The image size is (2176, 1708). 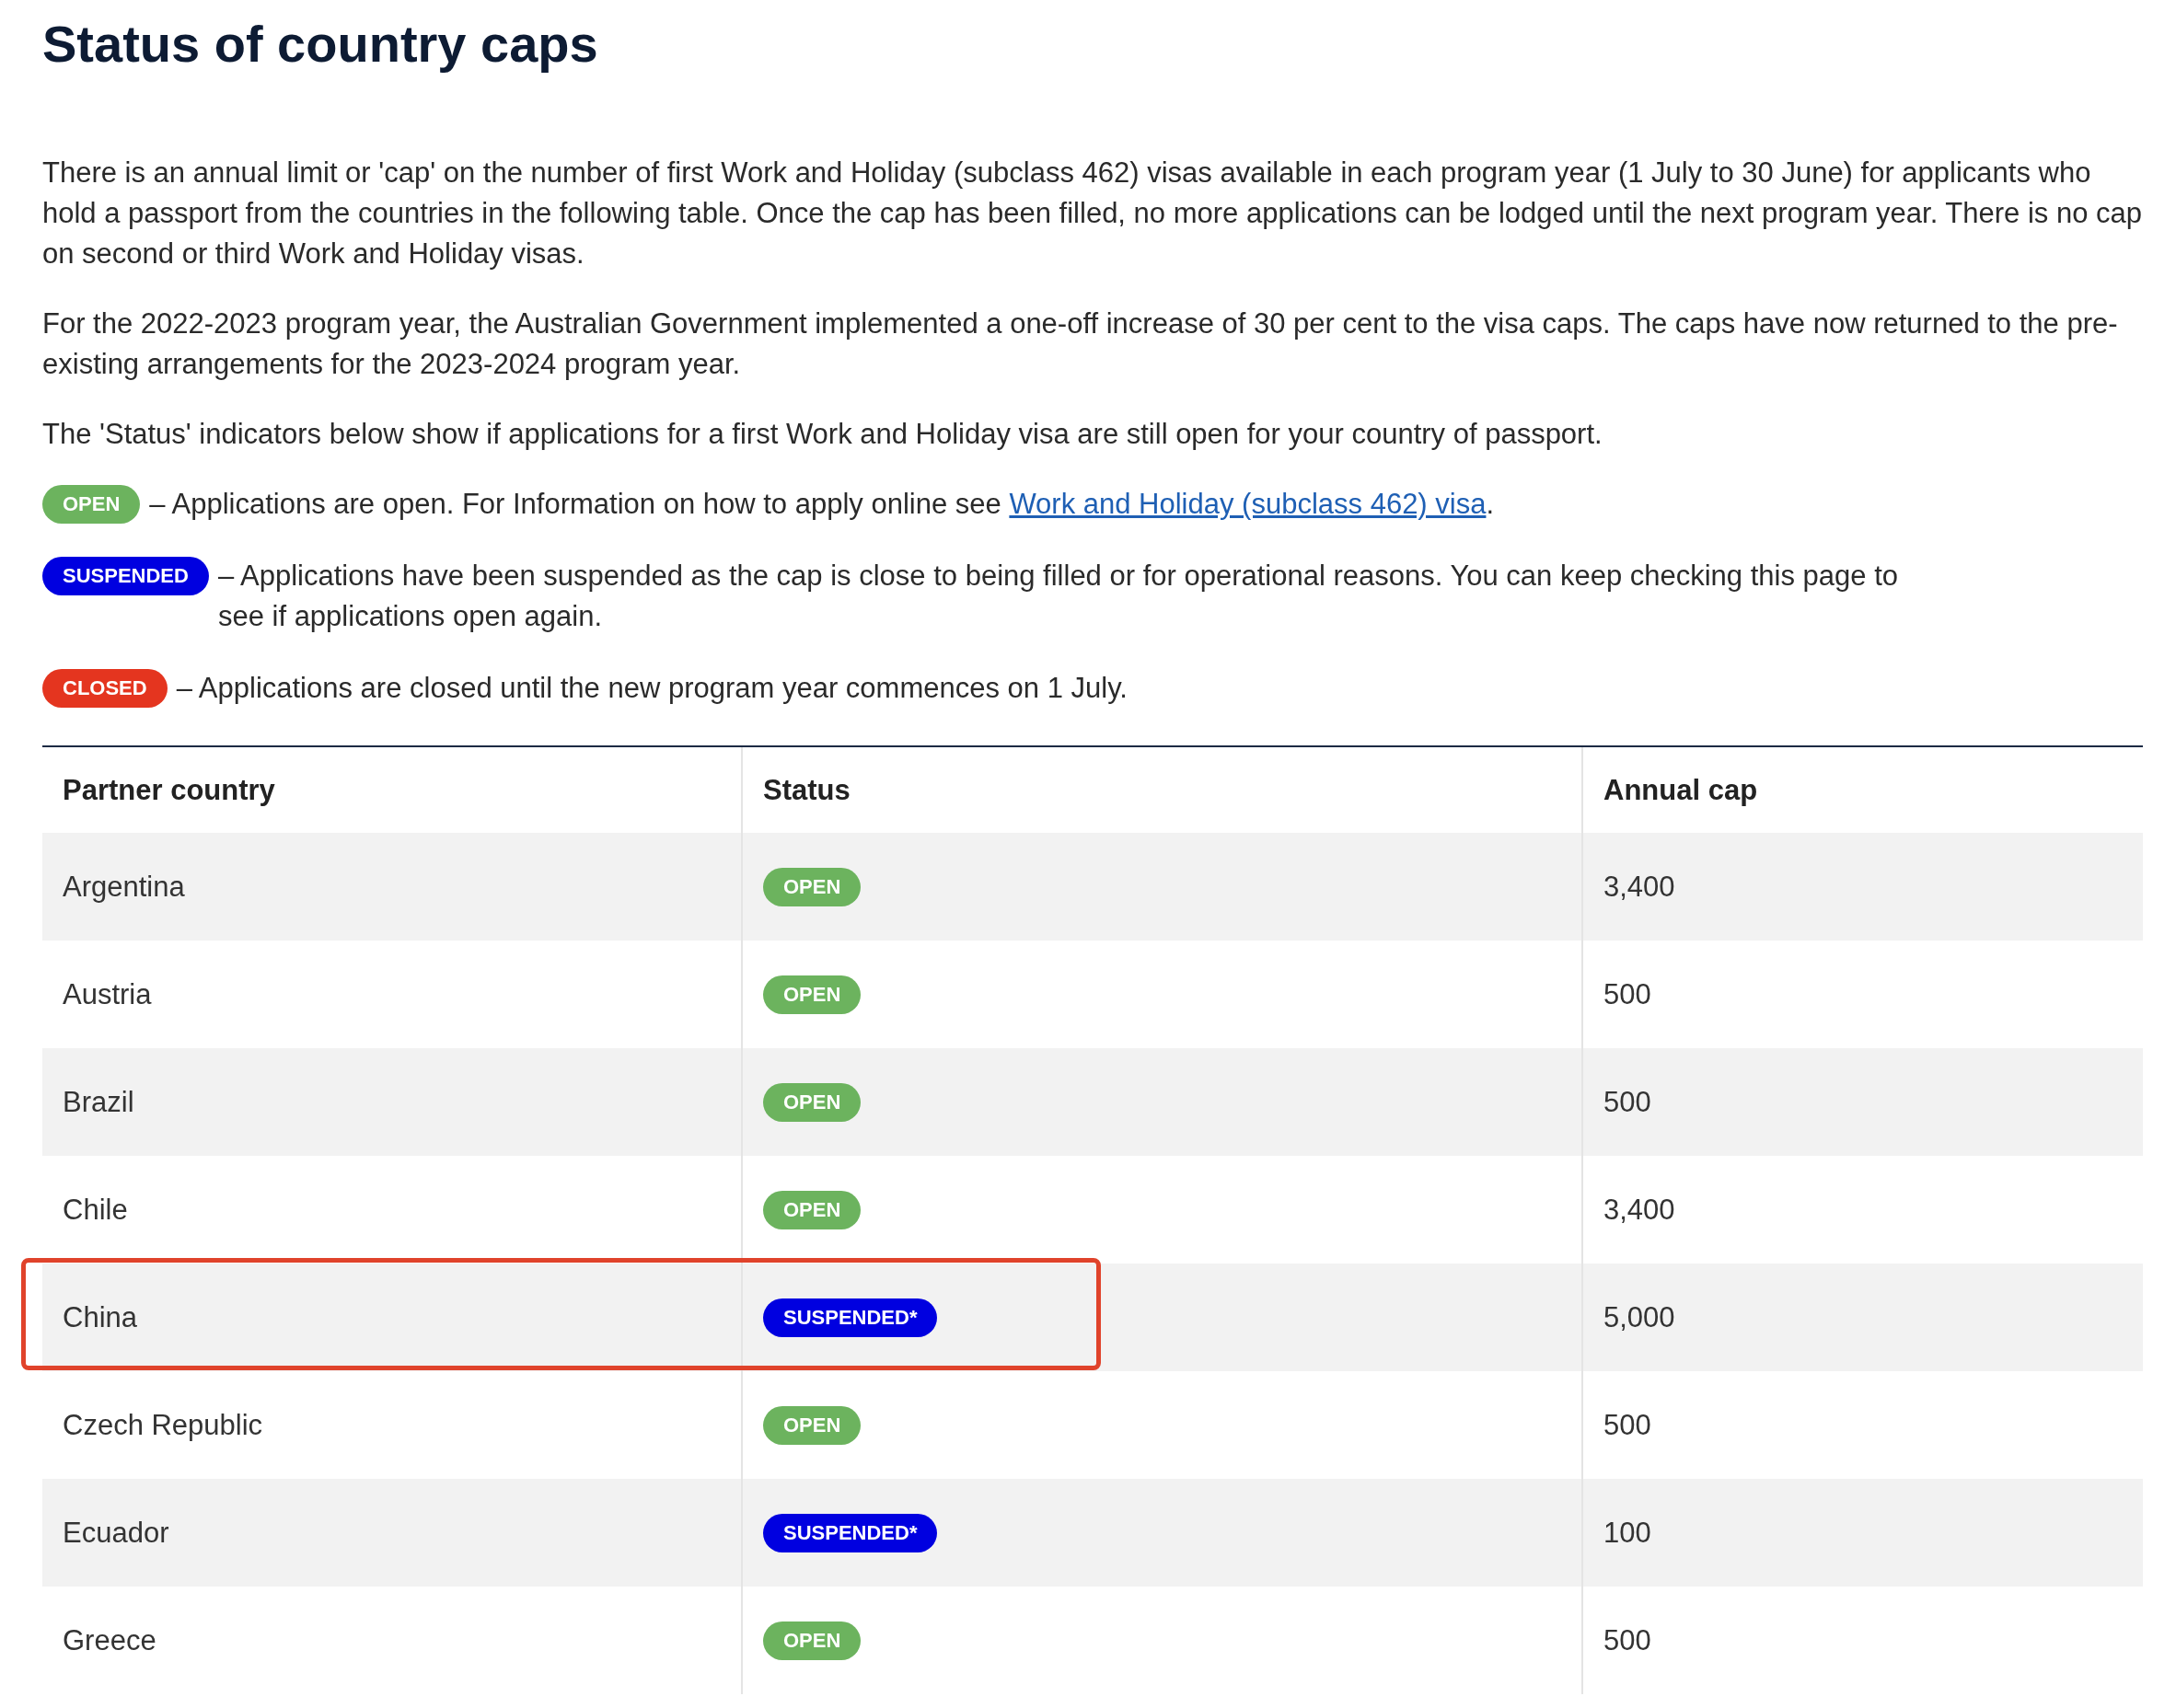 What do you see at coordinates (822, 434) in the screenshot?
I see `paragraph: The 'Status' indicators below show if applications for a first Work and Holiday visa are still open for your country of passport.` at bounding box center [822, 434].